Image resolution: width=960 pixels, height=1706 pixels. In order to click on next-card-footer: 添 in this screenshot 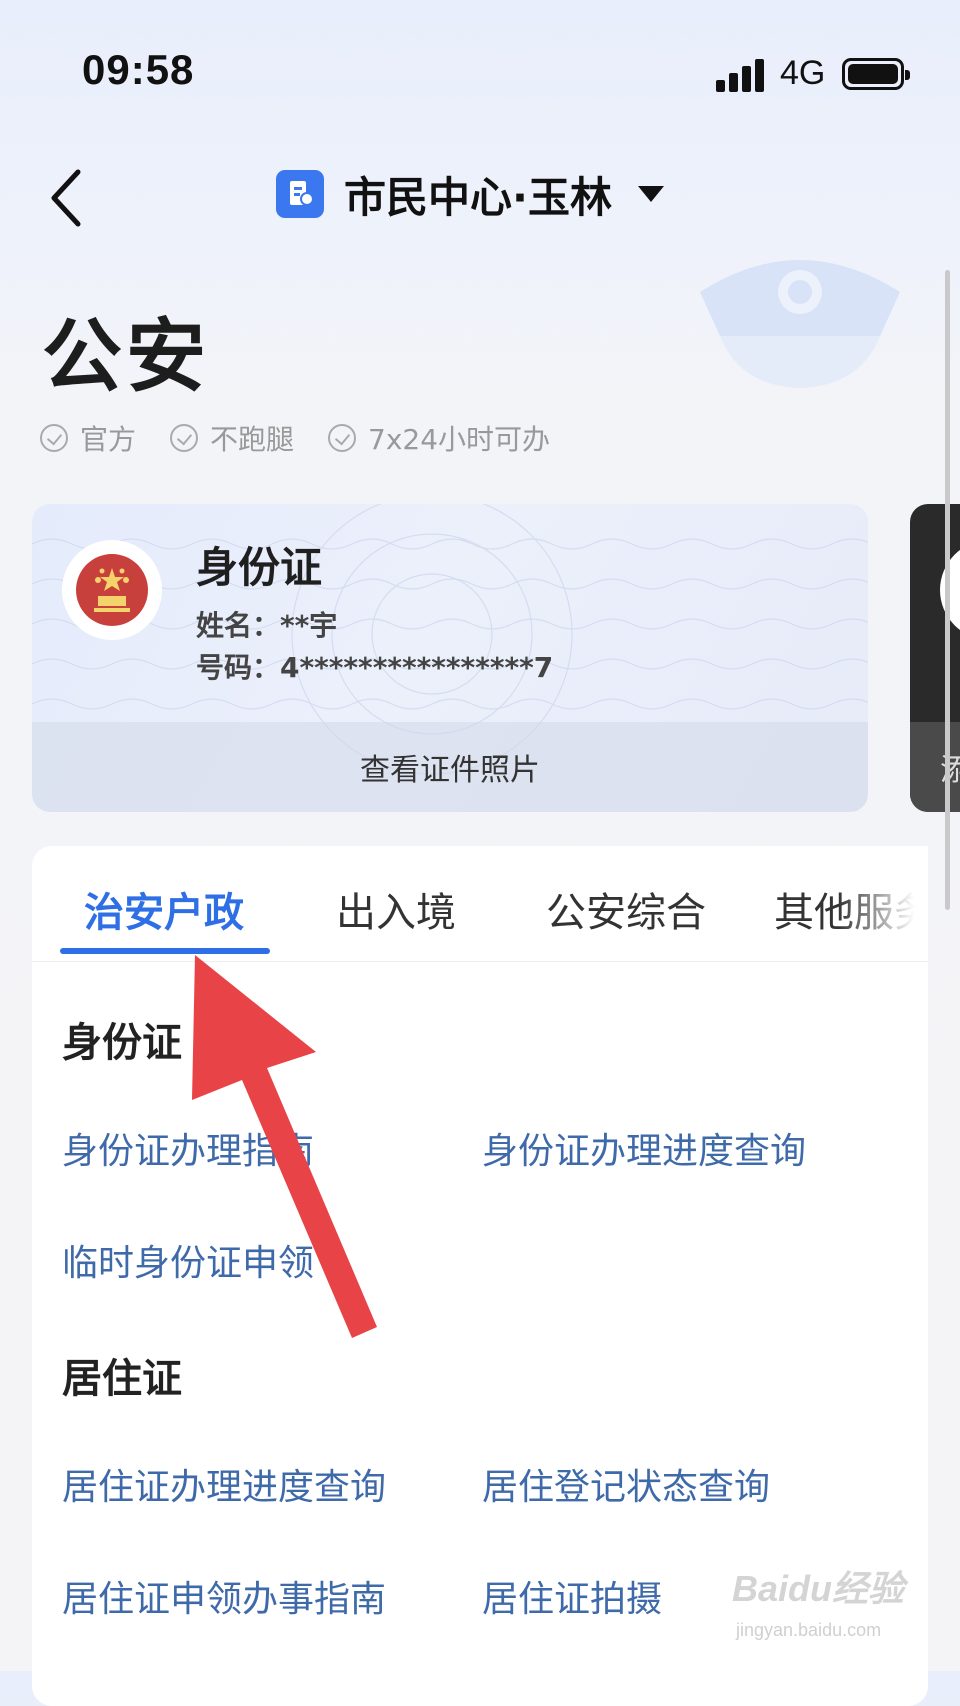, I will do `click(935, 767)`.